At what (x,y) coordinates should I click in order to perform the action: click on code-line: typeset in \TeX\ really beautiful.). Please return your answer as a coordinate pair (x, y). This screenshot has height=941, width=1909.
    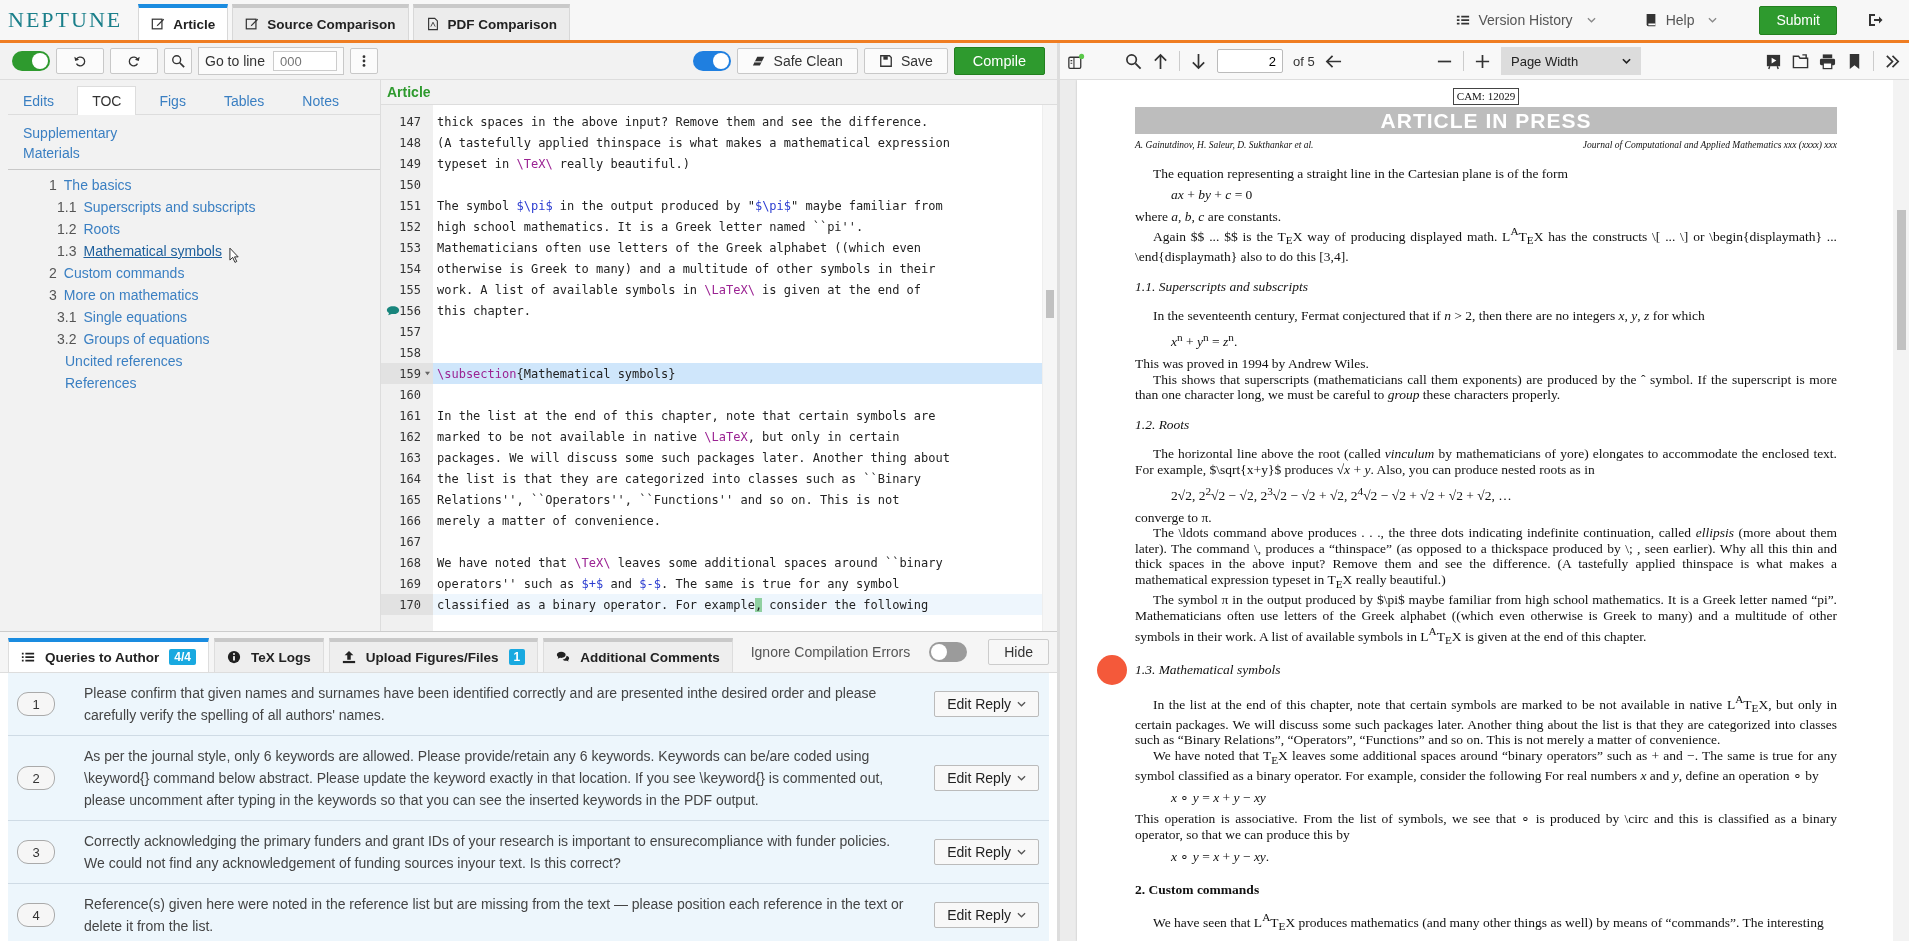
    Looking at the image, I should click on (563, 163).